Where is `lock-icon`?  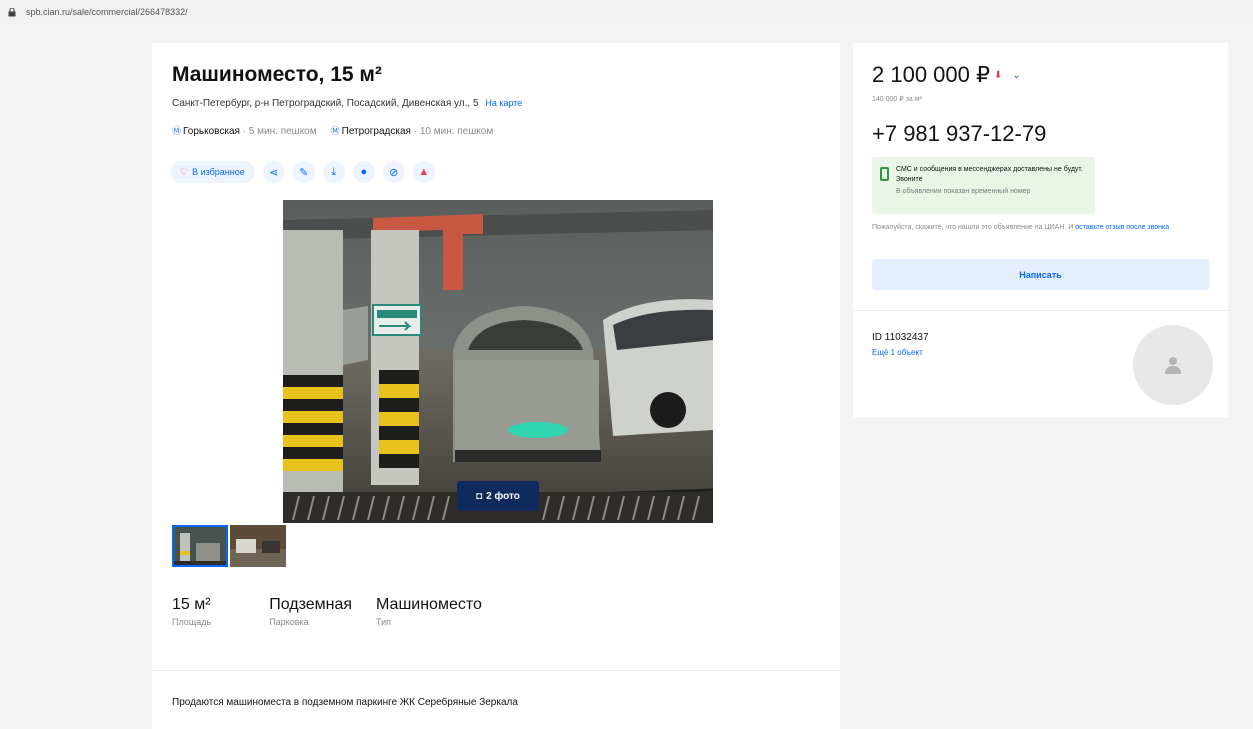
lock-icon is located at coordinates (12, 12).